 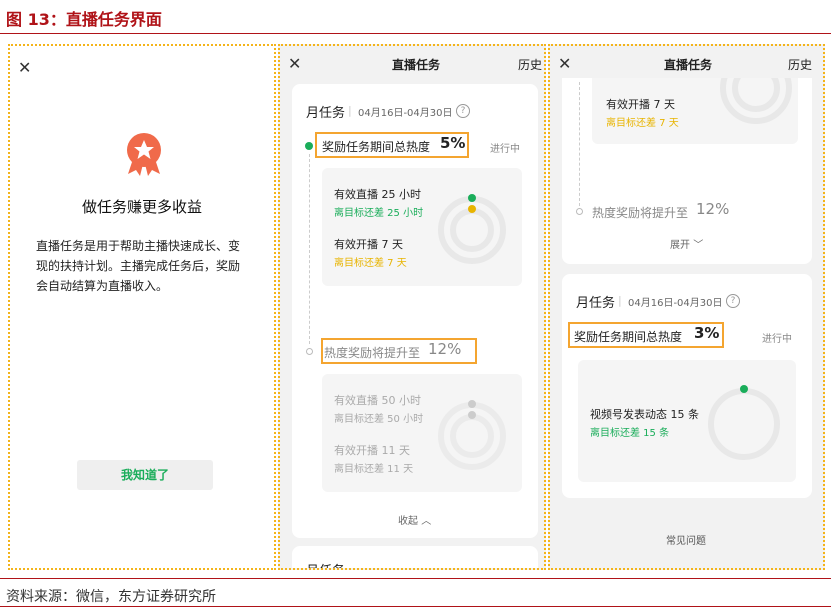 What do you see at coordinates (686, 539) in the screenshot?
I see `faq-link: 常见问题` at bounding box center [686, 539].